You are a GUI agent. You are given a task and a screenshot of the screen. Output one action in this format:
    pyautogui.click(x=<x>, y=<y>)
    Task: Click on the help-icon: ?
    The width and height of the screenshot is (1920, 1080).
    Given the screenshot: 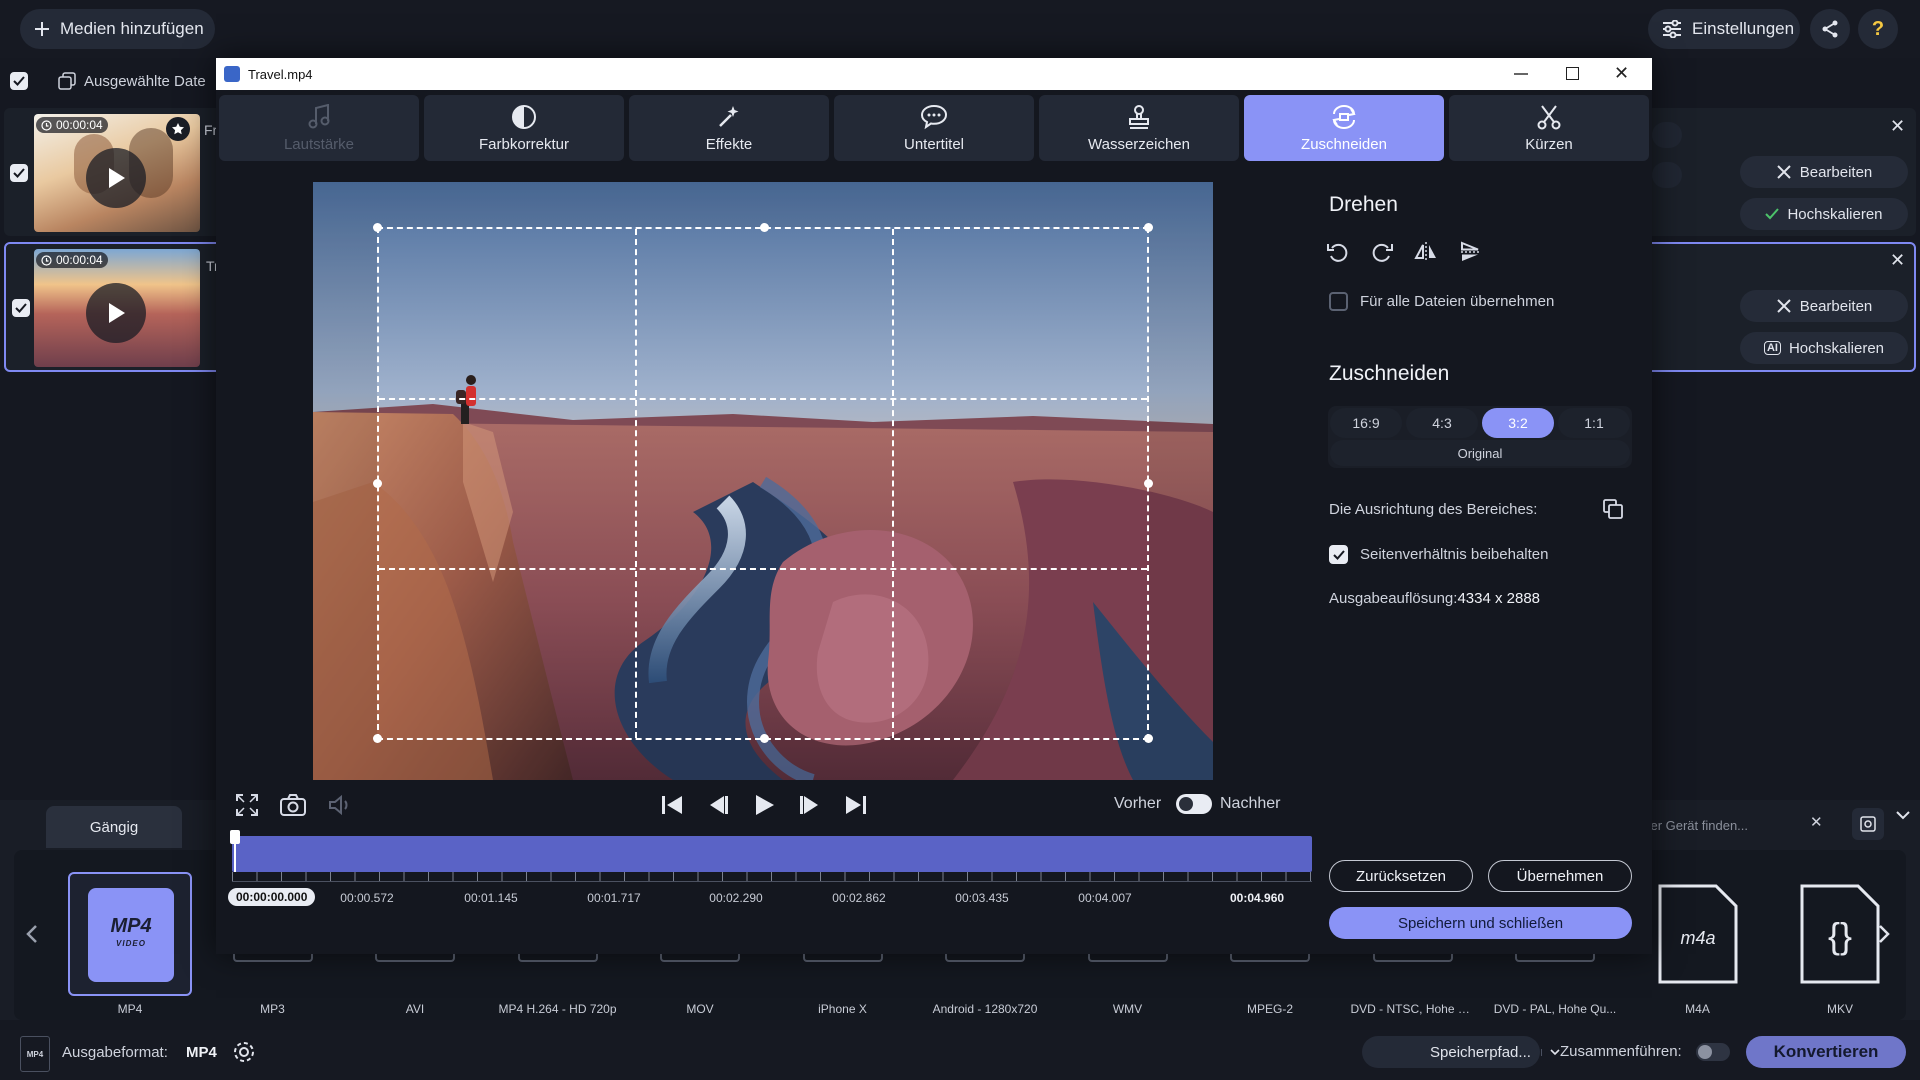 What is the action you would take?
    pyautogui.click(x=1878, y=28)
    